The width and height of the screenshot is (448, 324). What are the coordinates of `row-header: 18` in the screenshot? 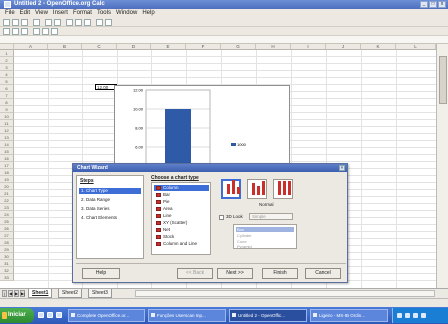 It's located at (7, 172).